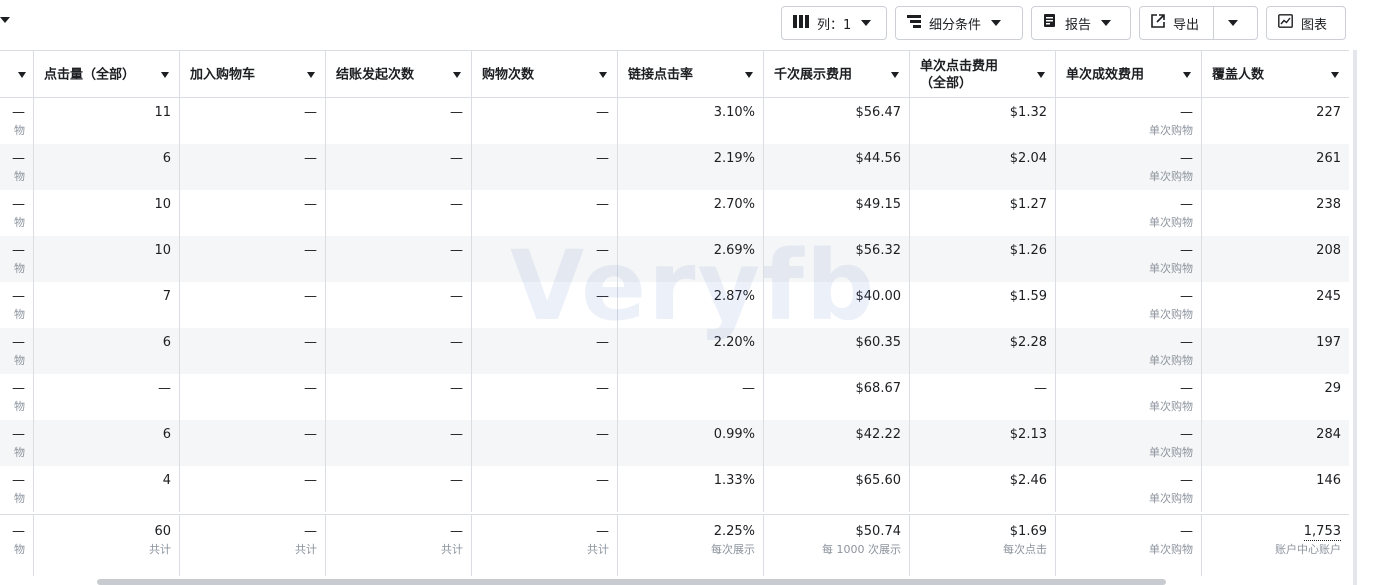 Image resolution: width=1373 pixels, height=585 pixels. I want to click on column-header-link-ctr: 链接点击率, so click(691, 74).